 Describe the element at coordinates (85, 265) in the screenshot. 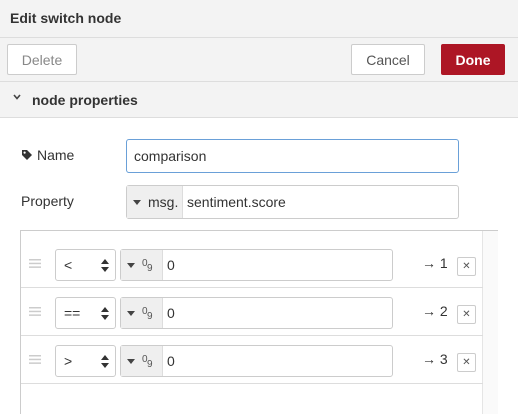

I see `operator-select: <` at that location.